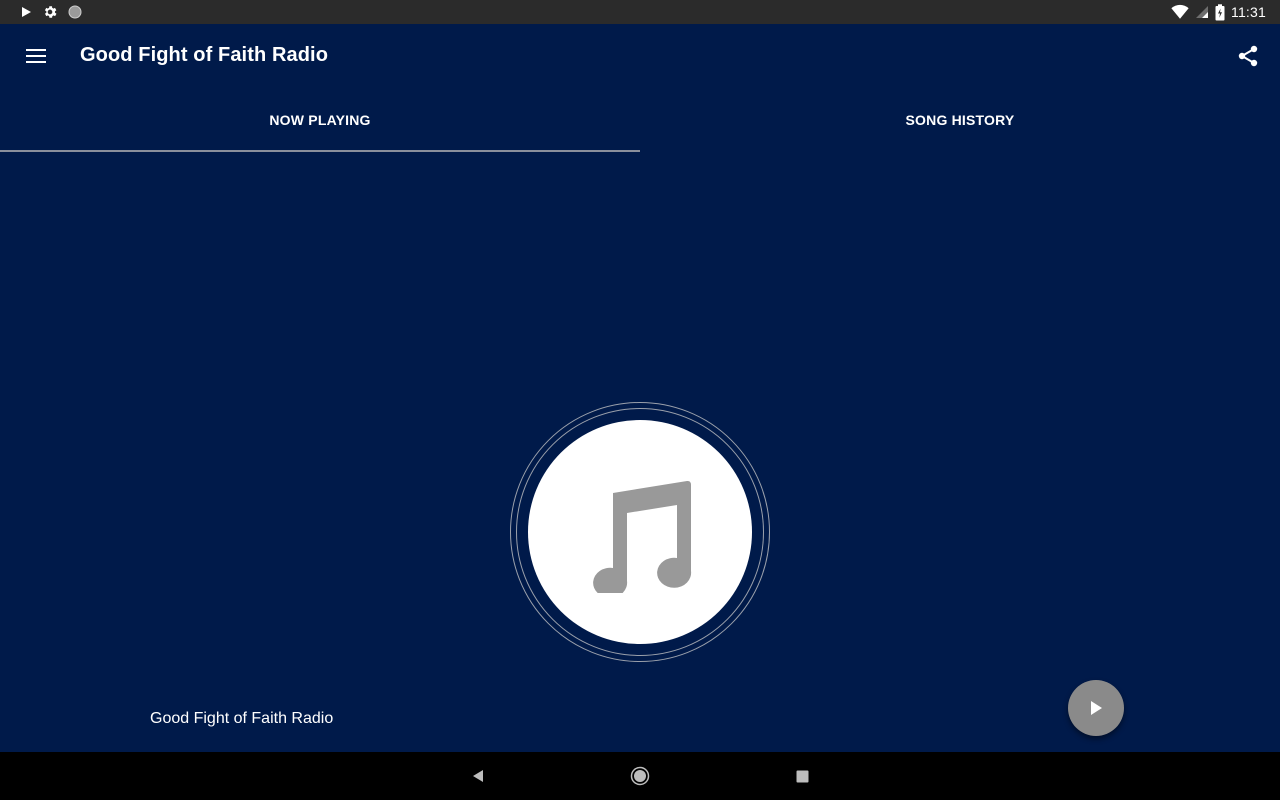  What do you see at coordinates (75, 12) in the screenshot?
I see `circle-icon` at bounding box center [75, 12].